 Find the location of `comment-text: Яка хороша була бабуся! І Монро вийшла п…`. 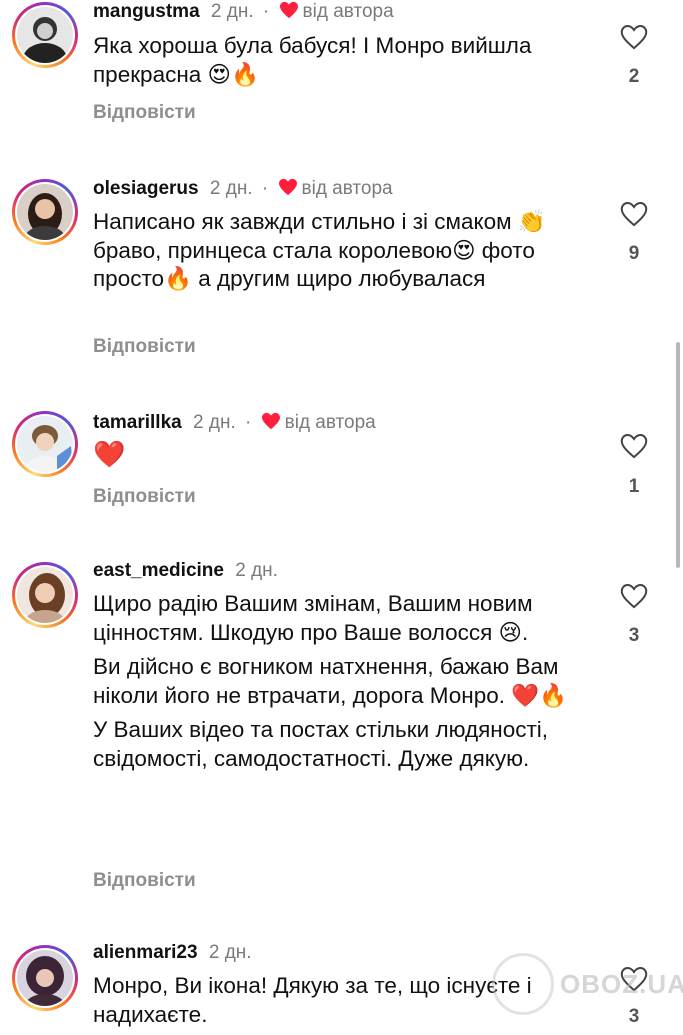

comment-text: Яка хороша була бабуся! І Монро вийшла п… is located at coordinates (343, 63).